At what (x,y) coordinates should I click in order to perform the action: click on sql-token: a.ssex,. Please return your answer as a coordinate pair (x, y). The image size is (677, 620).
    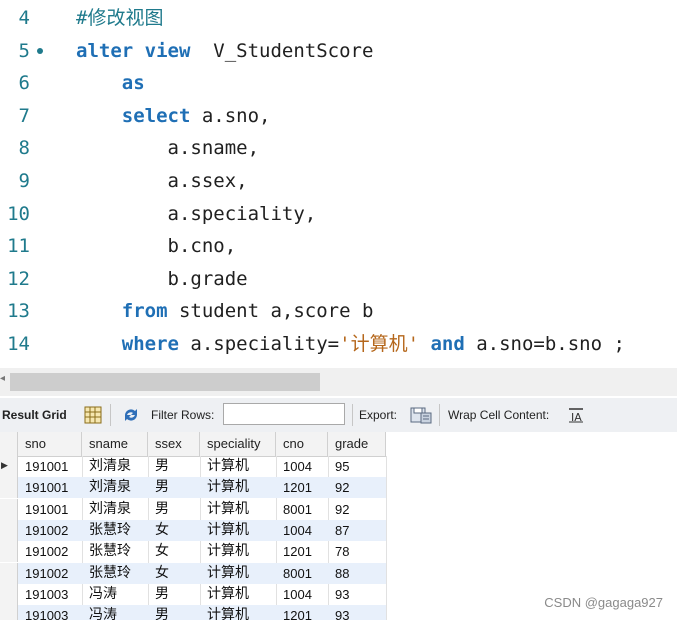
    Looking at the image, I should click on (162, 181).